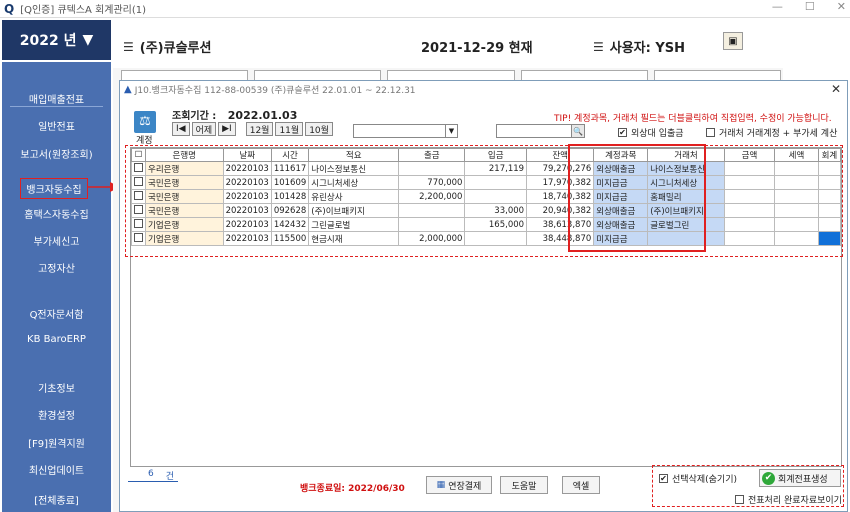  I want to click on company-info: ☰ (주)큐슬루션, so click(167, 47).